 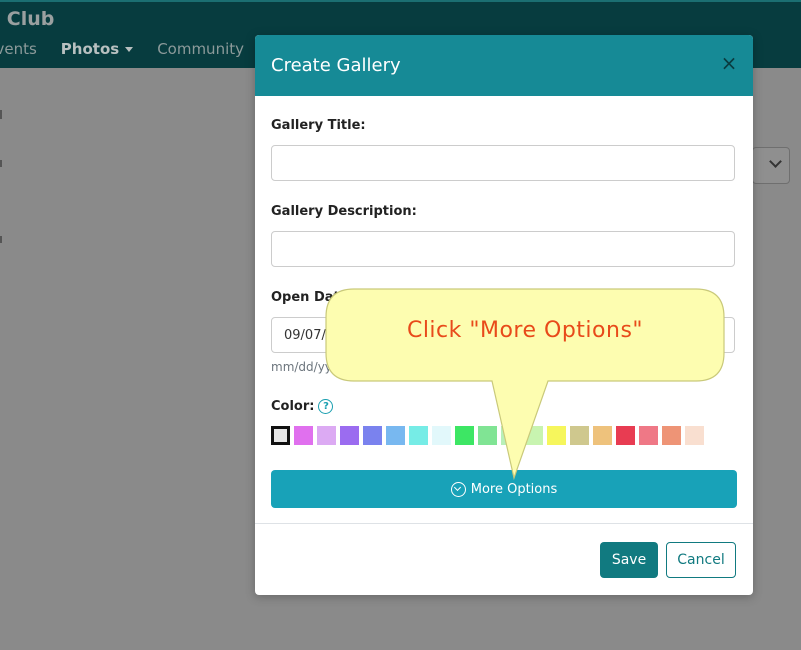 I want to click on close-icon: ×, so click(x=729, y=63).